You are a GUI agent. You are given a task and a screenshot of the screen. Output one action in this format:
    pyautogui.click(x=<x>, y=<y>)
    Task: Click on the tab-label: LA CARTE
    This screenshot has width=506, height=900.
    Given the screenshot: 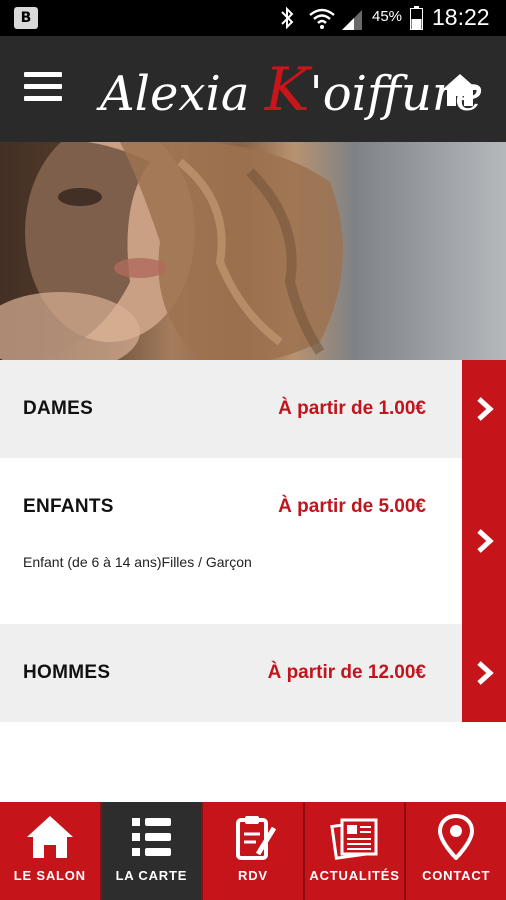 What is the action you would take?
    pyautogui.click(x=151, y=875)
    